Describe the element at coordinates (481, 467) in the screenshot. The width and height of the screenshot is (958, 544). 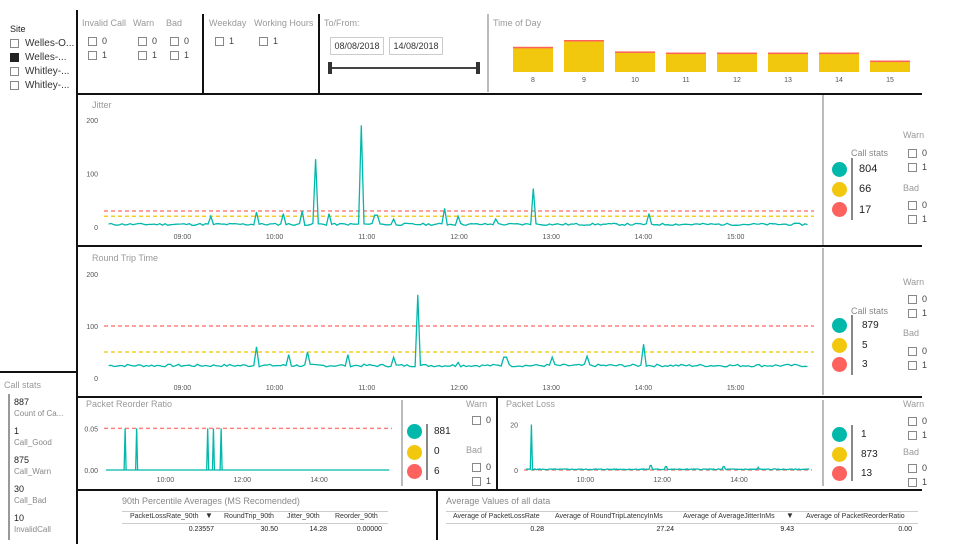
I see `reorder-bad-option-0: 0` at that location.